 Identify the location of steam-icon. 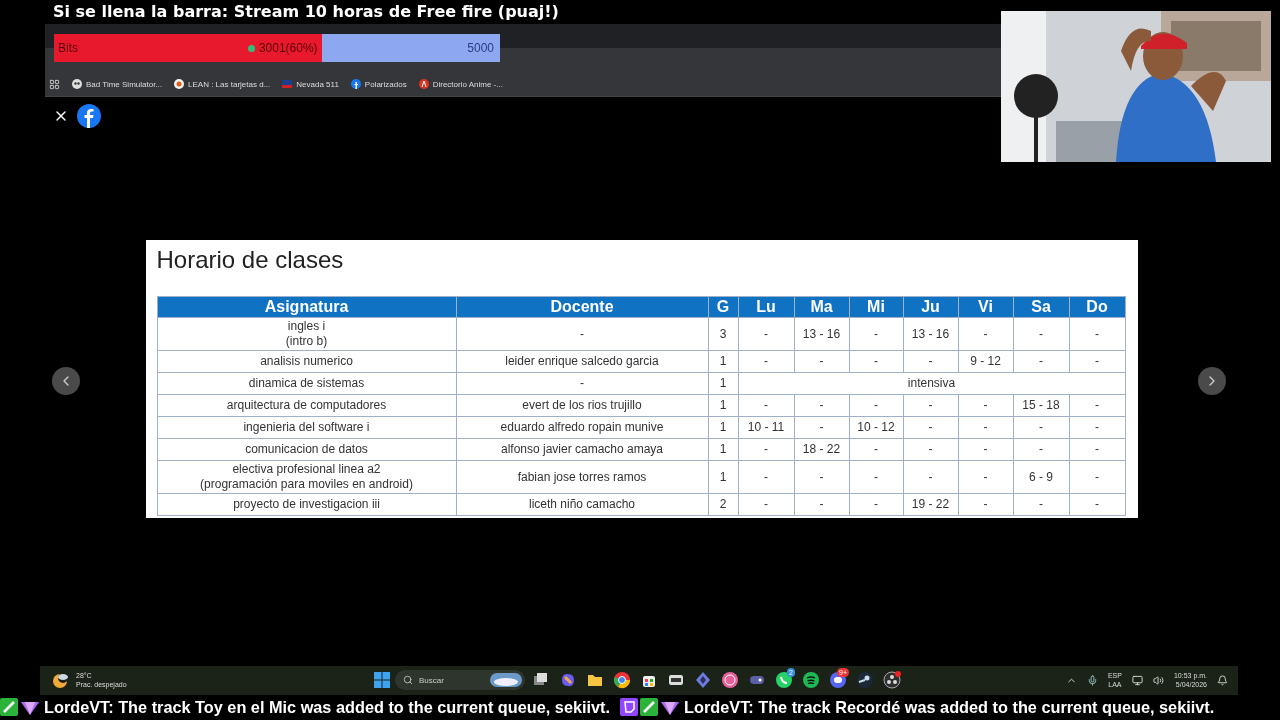
(865, 680).